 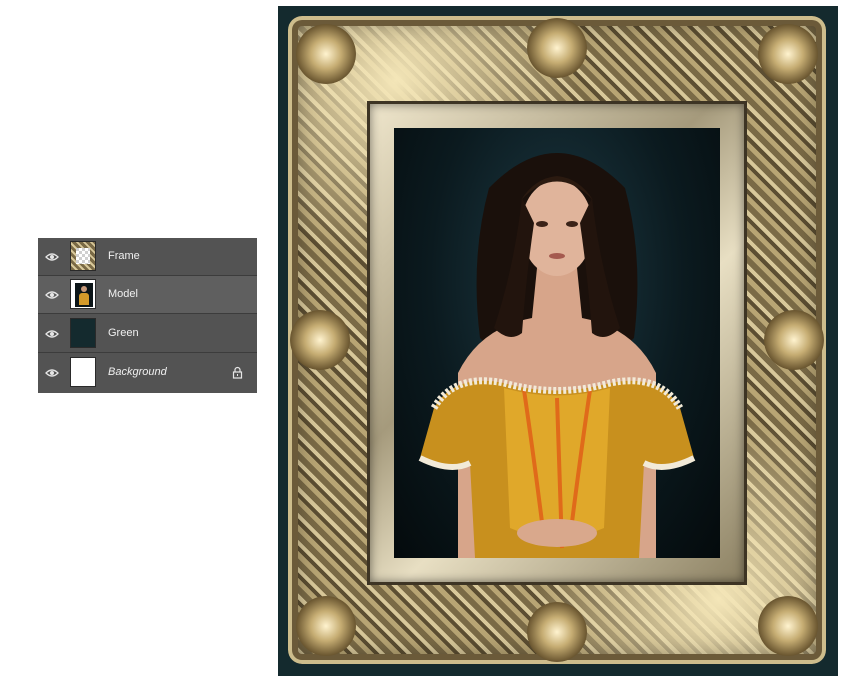 What do you see at coordinates (147, 334) in the screenshot?
I see `layer-row-green: Green` at bounding box center [147, 334].